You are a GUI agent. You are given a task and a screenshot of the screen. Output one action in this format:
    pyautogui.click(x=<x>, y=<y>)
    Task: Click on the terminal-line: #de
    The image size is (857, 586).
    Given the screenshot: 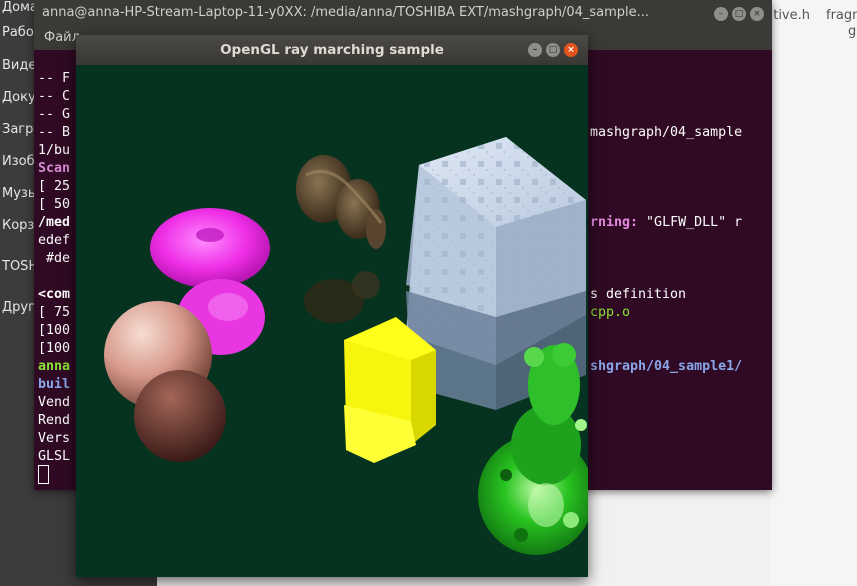 What is the action you would take?
    pyautogui.click(x=54, y=258)
    